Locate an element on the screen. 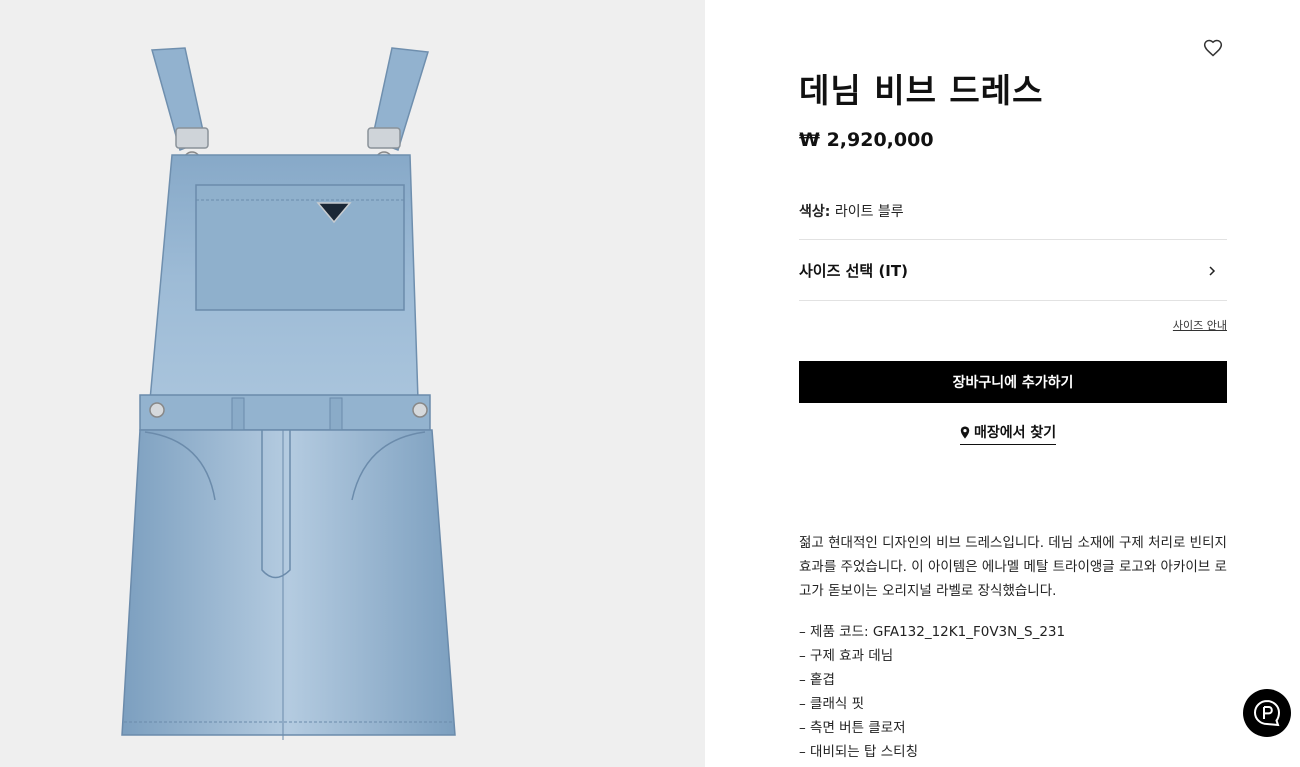  size-select-label: 사이즈 선택 (IT) is located at coordinates (853, 271).